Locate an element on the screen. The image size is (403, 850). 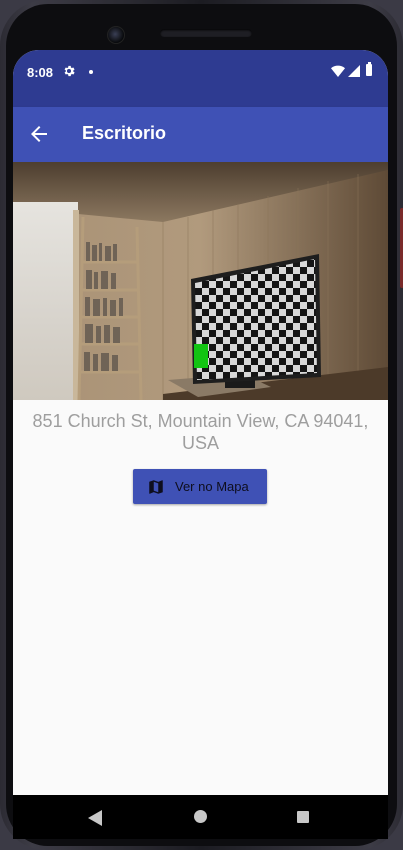
map-icon is located at coordinates (156, 486).